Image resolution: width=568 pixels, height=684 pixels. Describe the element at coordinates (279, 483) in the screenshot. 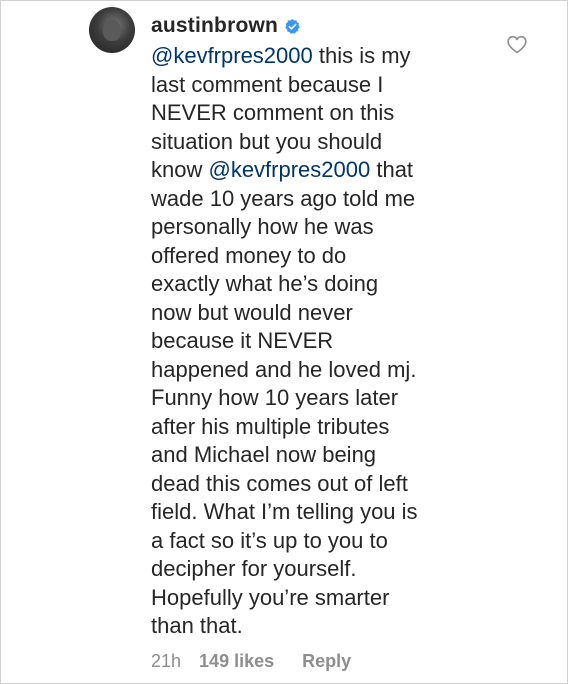

I see `comment-text-segment: dead this comes out of left` at that location.